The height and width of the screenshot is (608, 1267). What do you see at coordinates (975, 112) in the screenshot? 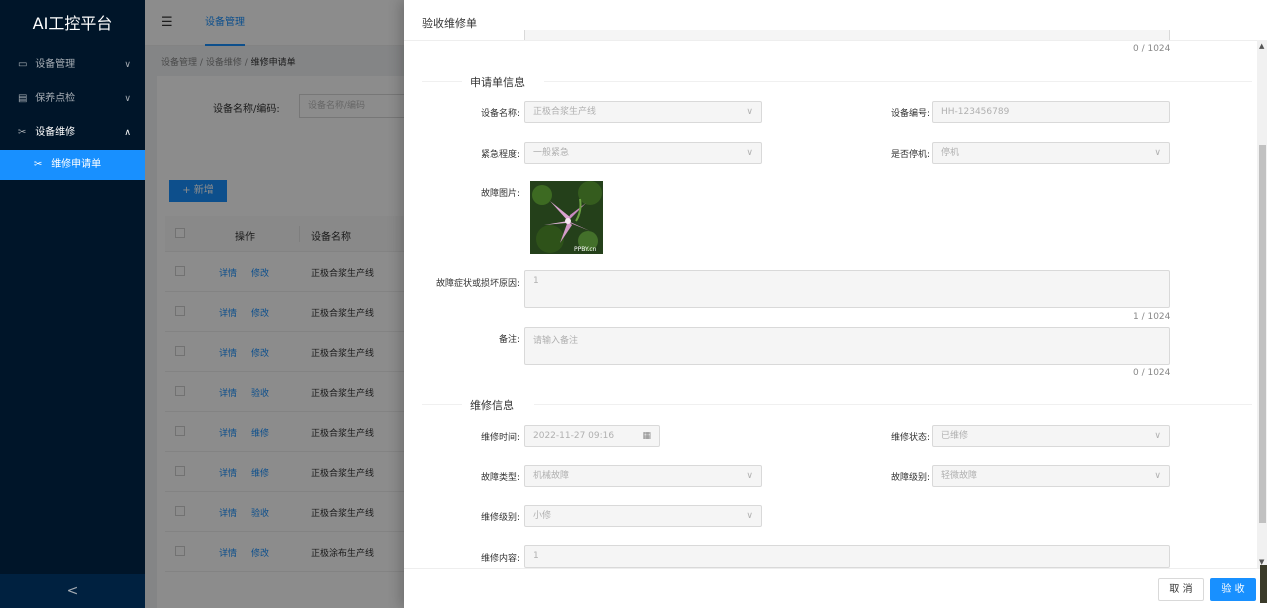
I see `device-code-value: HH-123456789` at bounding box center [975, 112].